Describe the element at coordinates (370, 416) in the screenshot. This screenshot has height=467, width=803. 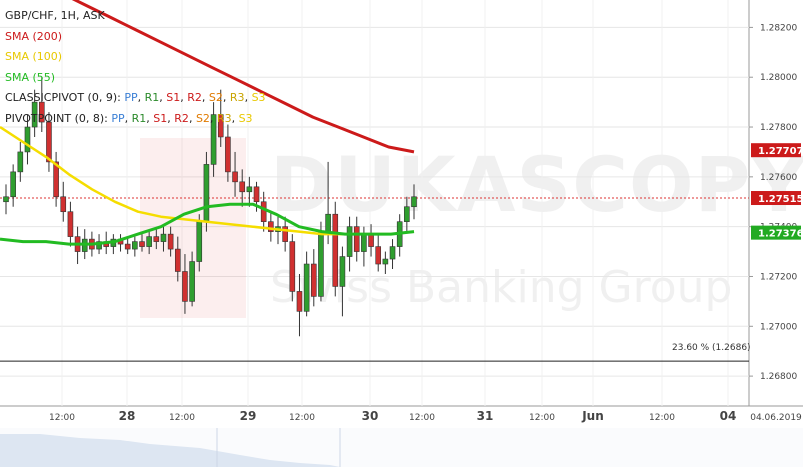
I see `x-tick-label: 30` at that location.